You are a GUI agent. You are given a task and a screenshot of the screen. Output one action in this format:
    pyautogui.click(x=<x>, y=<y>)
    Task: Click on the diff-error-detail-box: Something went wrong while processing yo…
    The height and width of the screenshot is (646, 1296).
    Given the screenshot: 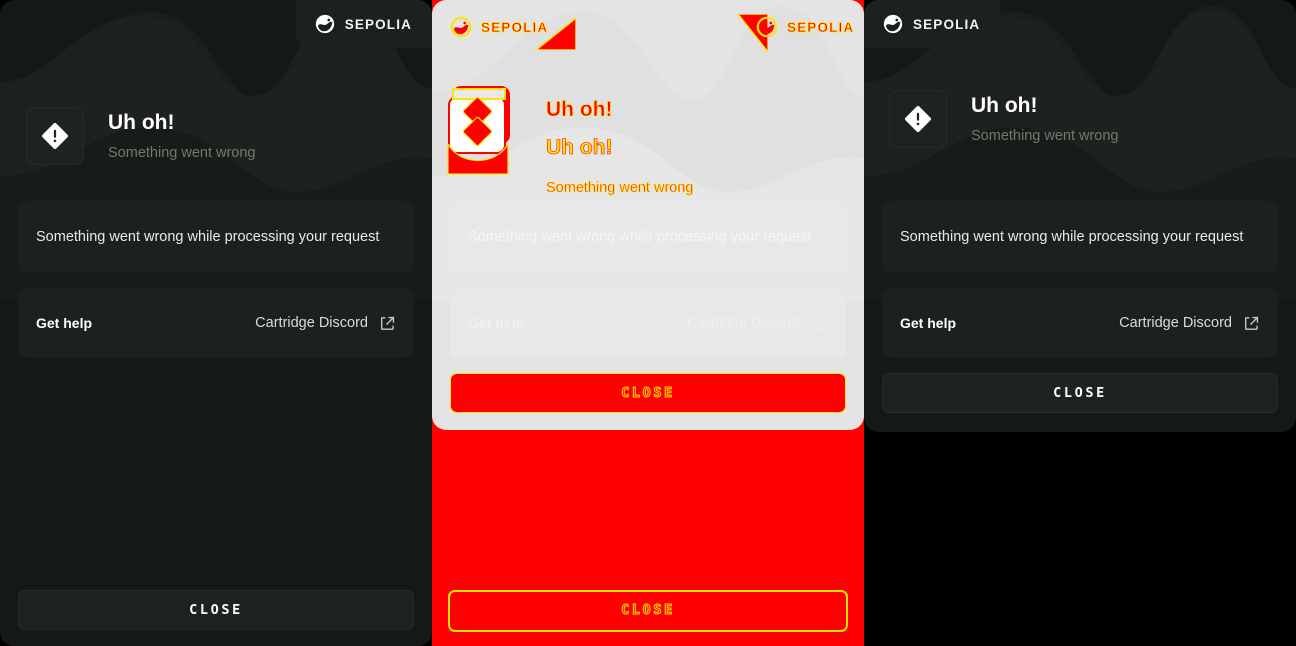 What is the action you would take?
    pyautogui.click(x=648, y=237)
    